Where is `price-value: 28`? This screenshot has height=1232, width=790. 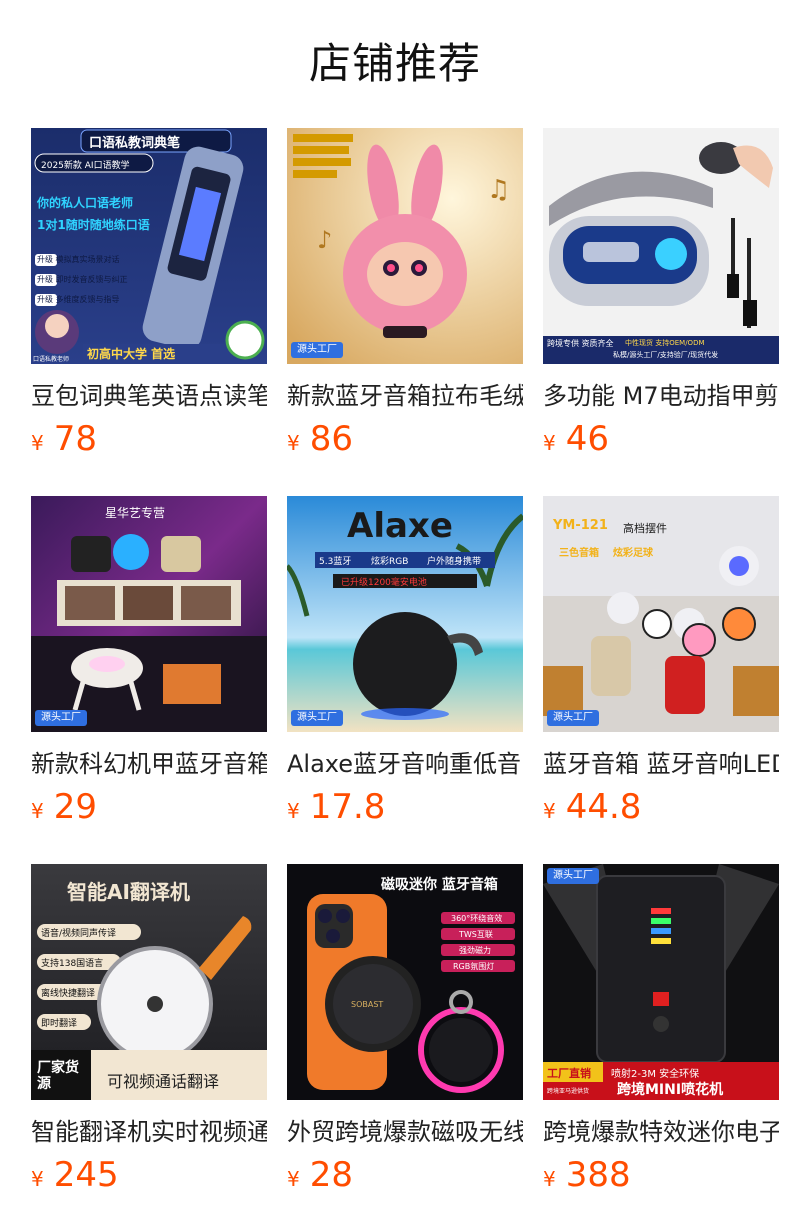 price-value: 28 is located at coordinates (331, 1175).